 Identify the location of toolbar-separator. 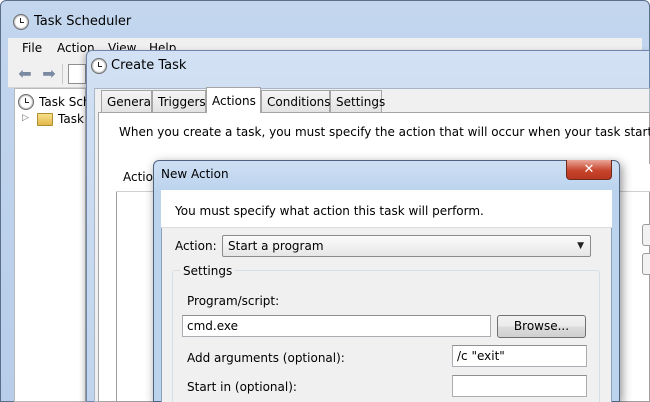
(62, 74).